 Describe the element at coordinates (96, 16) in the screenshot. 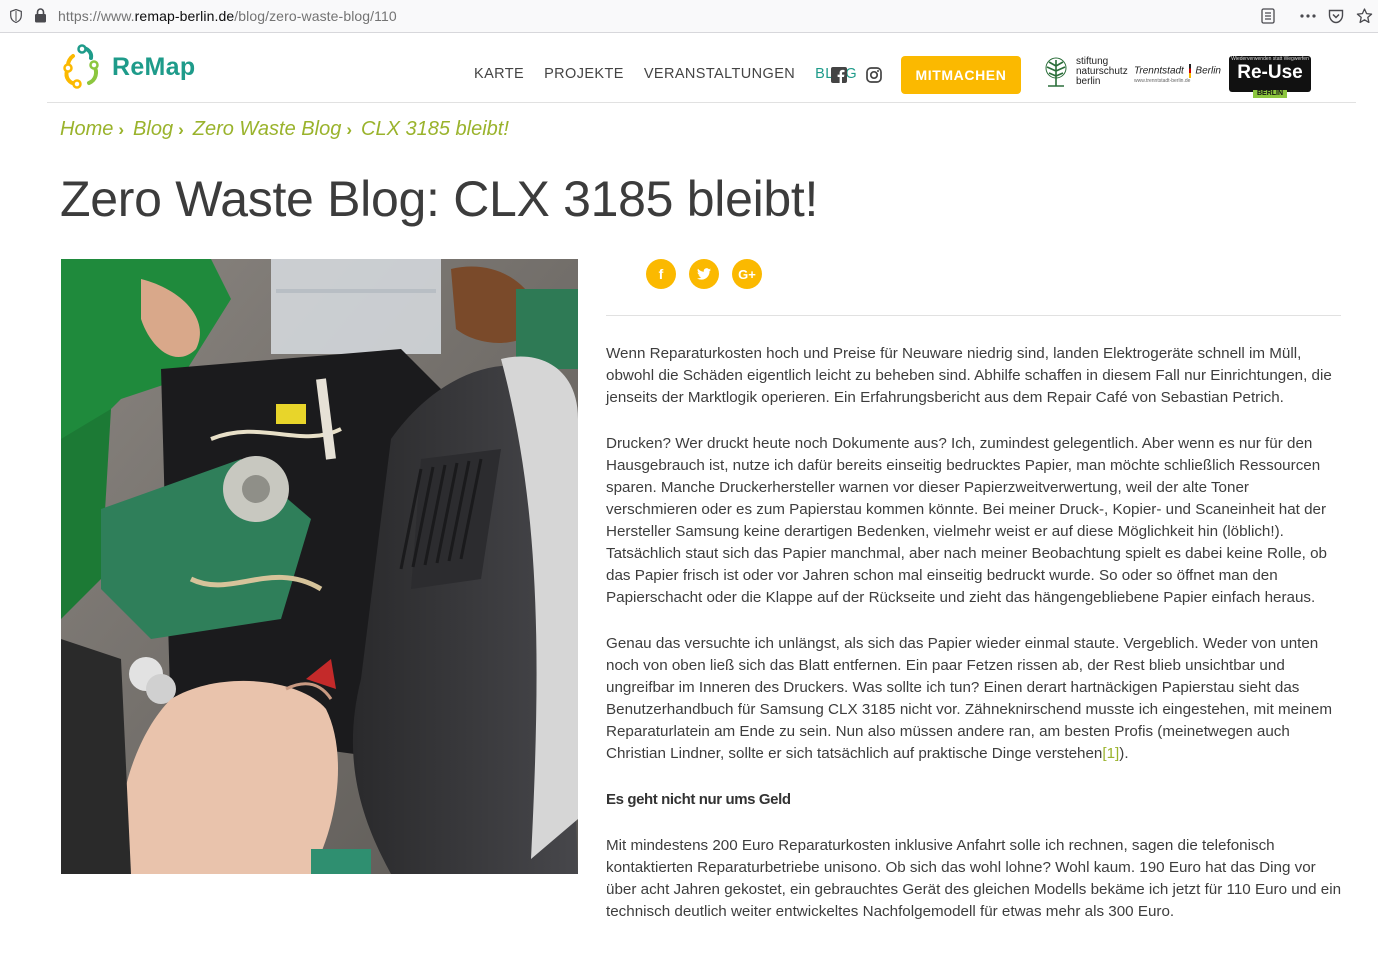

I see `url-prefix: https://www.` at that location.